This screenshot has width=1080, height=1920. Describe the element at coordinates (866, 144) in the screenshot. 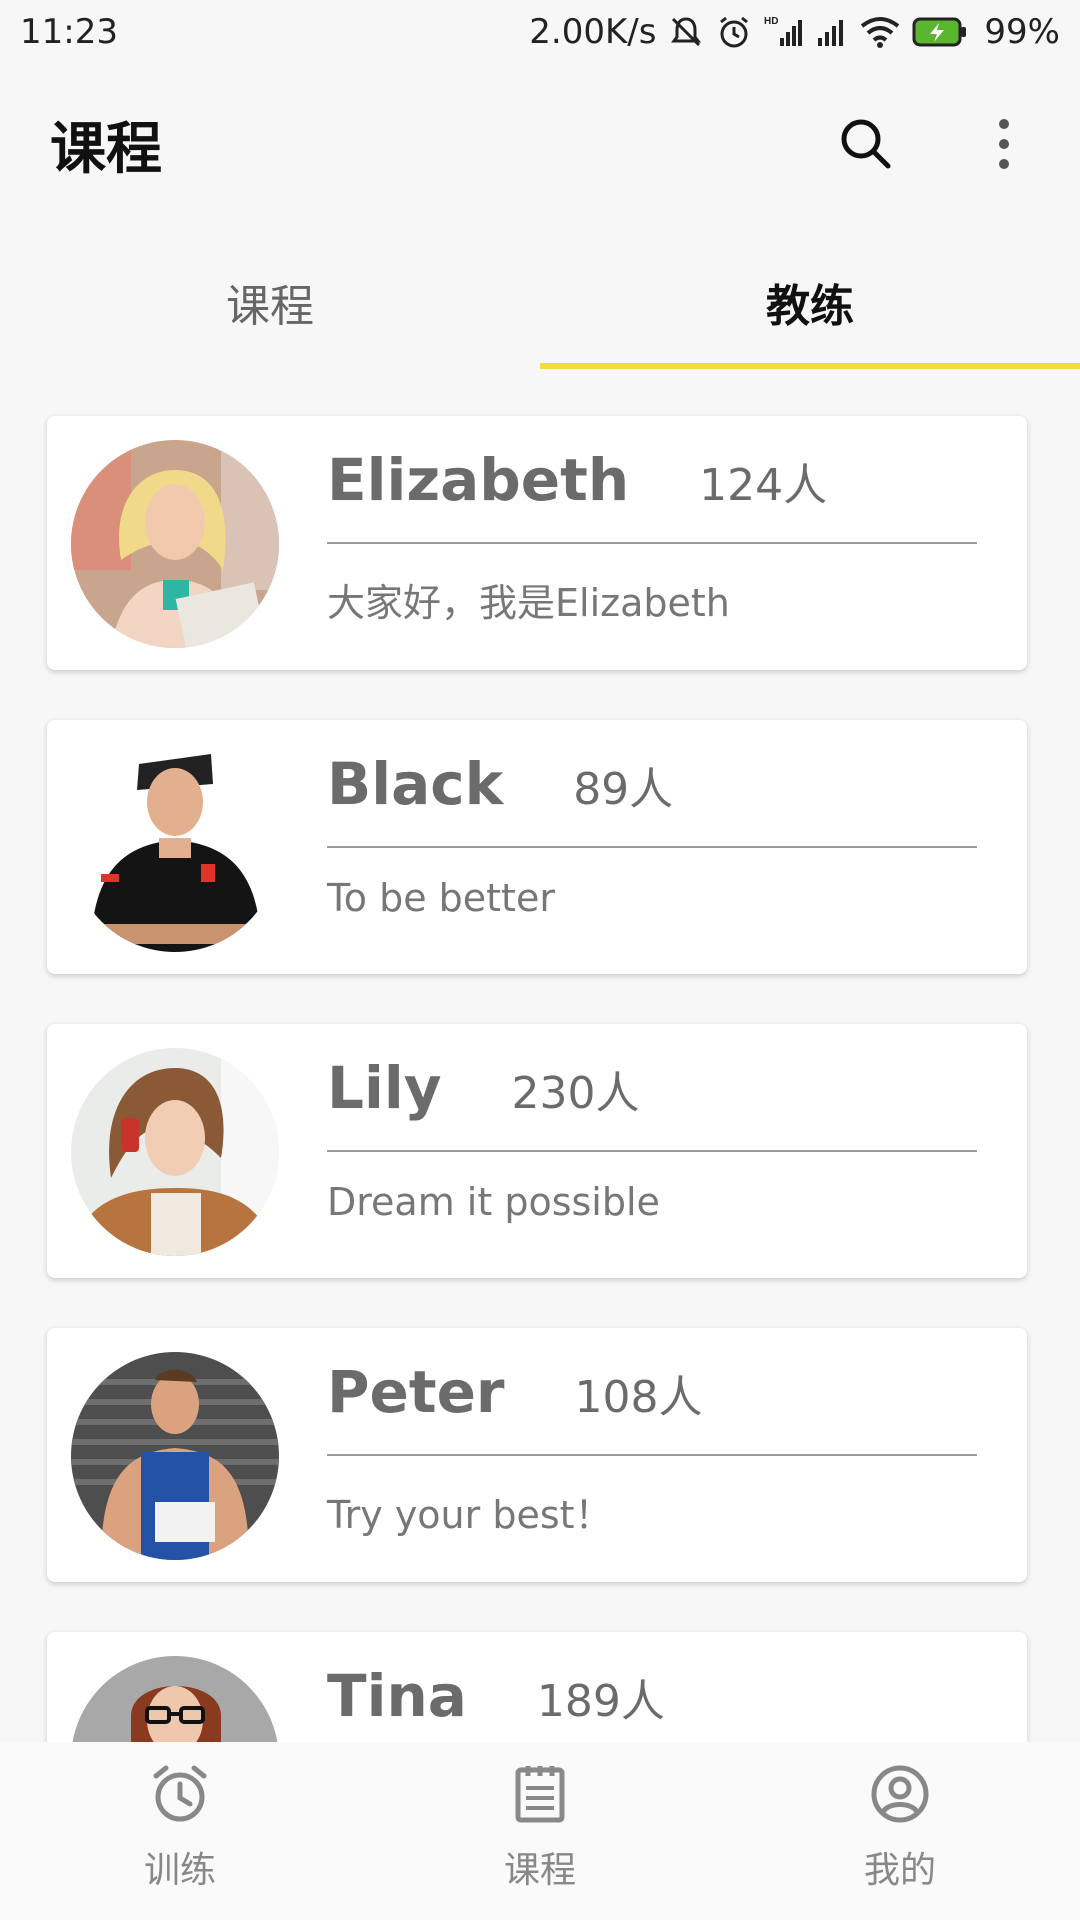

I see `search-icon` at that location.